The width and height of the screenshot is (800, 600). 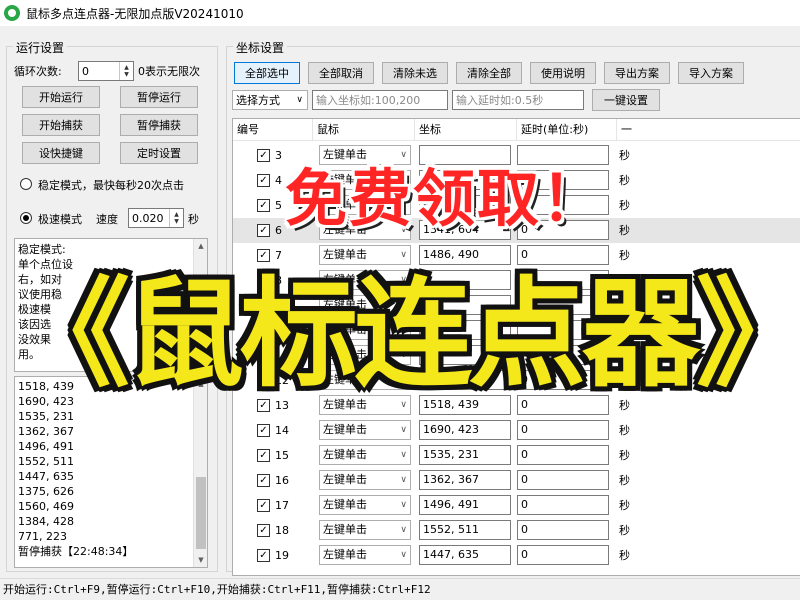 What do you see at coordinates (445, 198) in the screenshot?
I see `promo-free-text: 免费领取！` at bounding box center [445, 198].